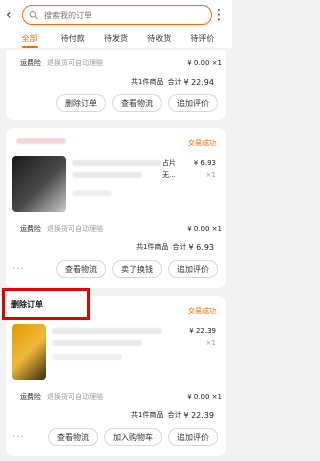  What do you see at coordinates (27, 304) in the screenshot?
I see `delete-order-label: 删除订单` at bounding box center [27, 304].